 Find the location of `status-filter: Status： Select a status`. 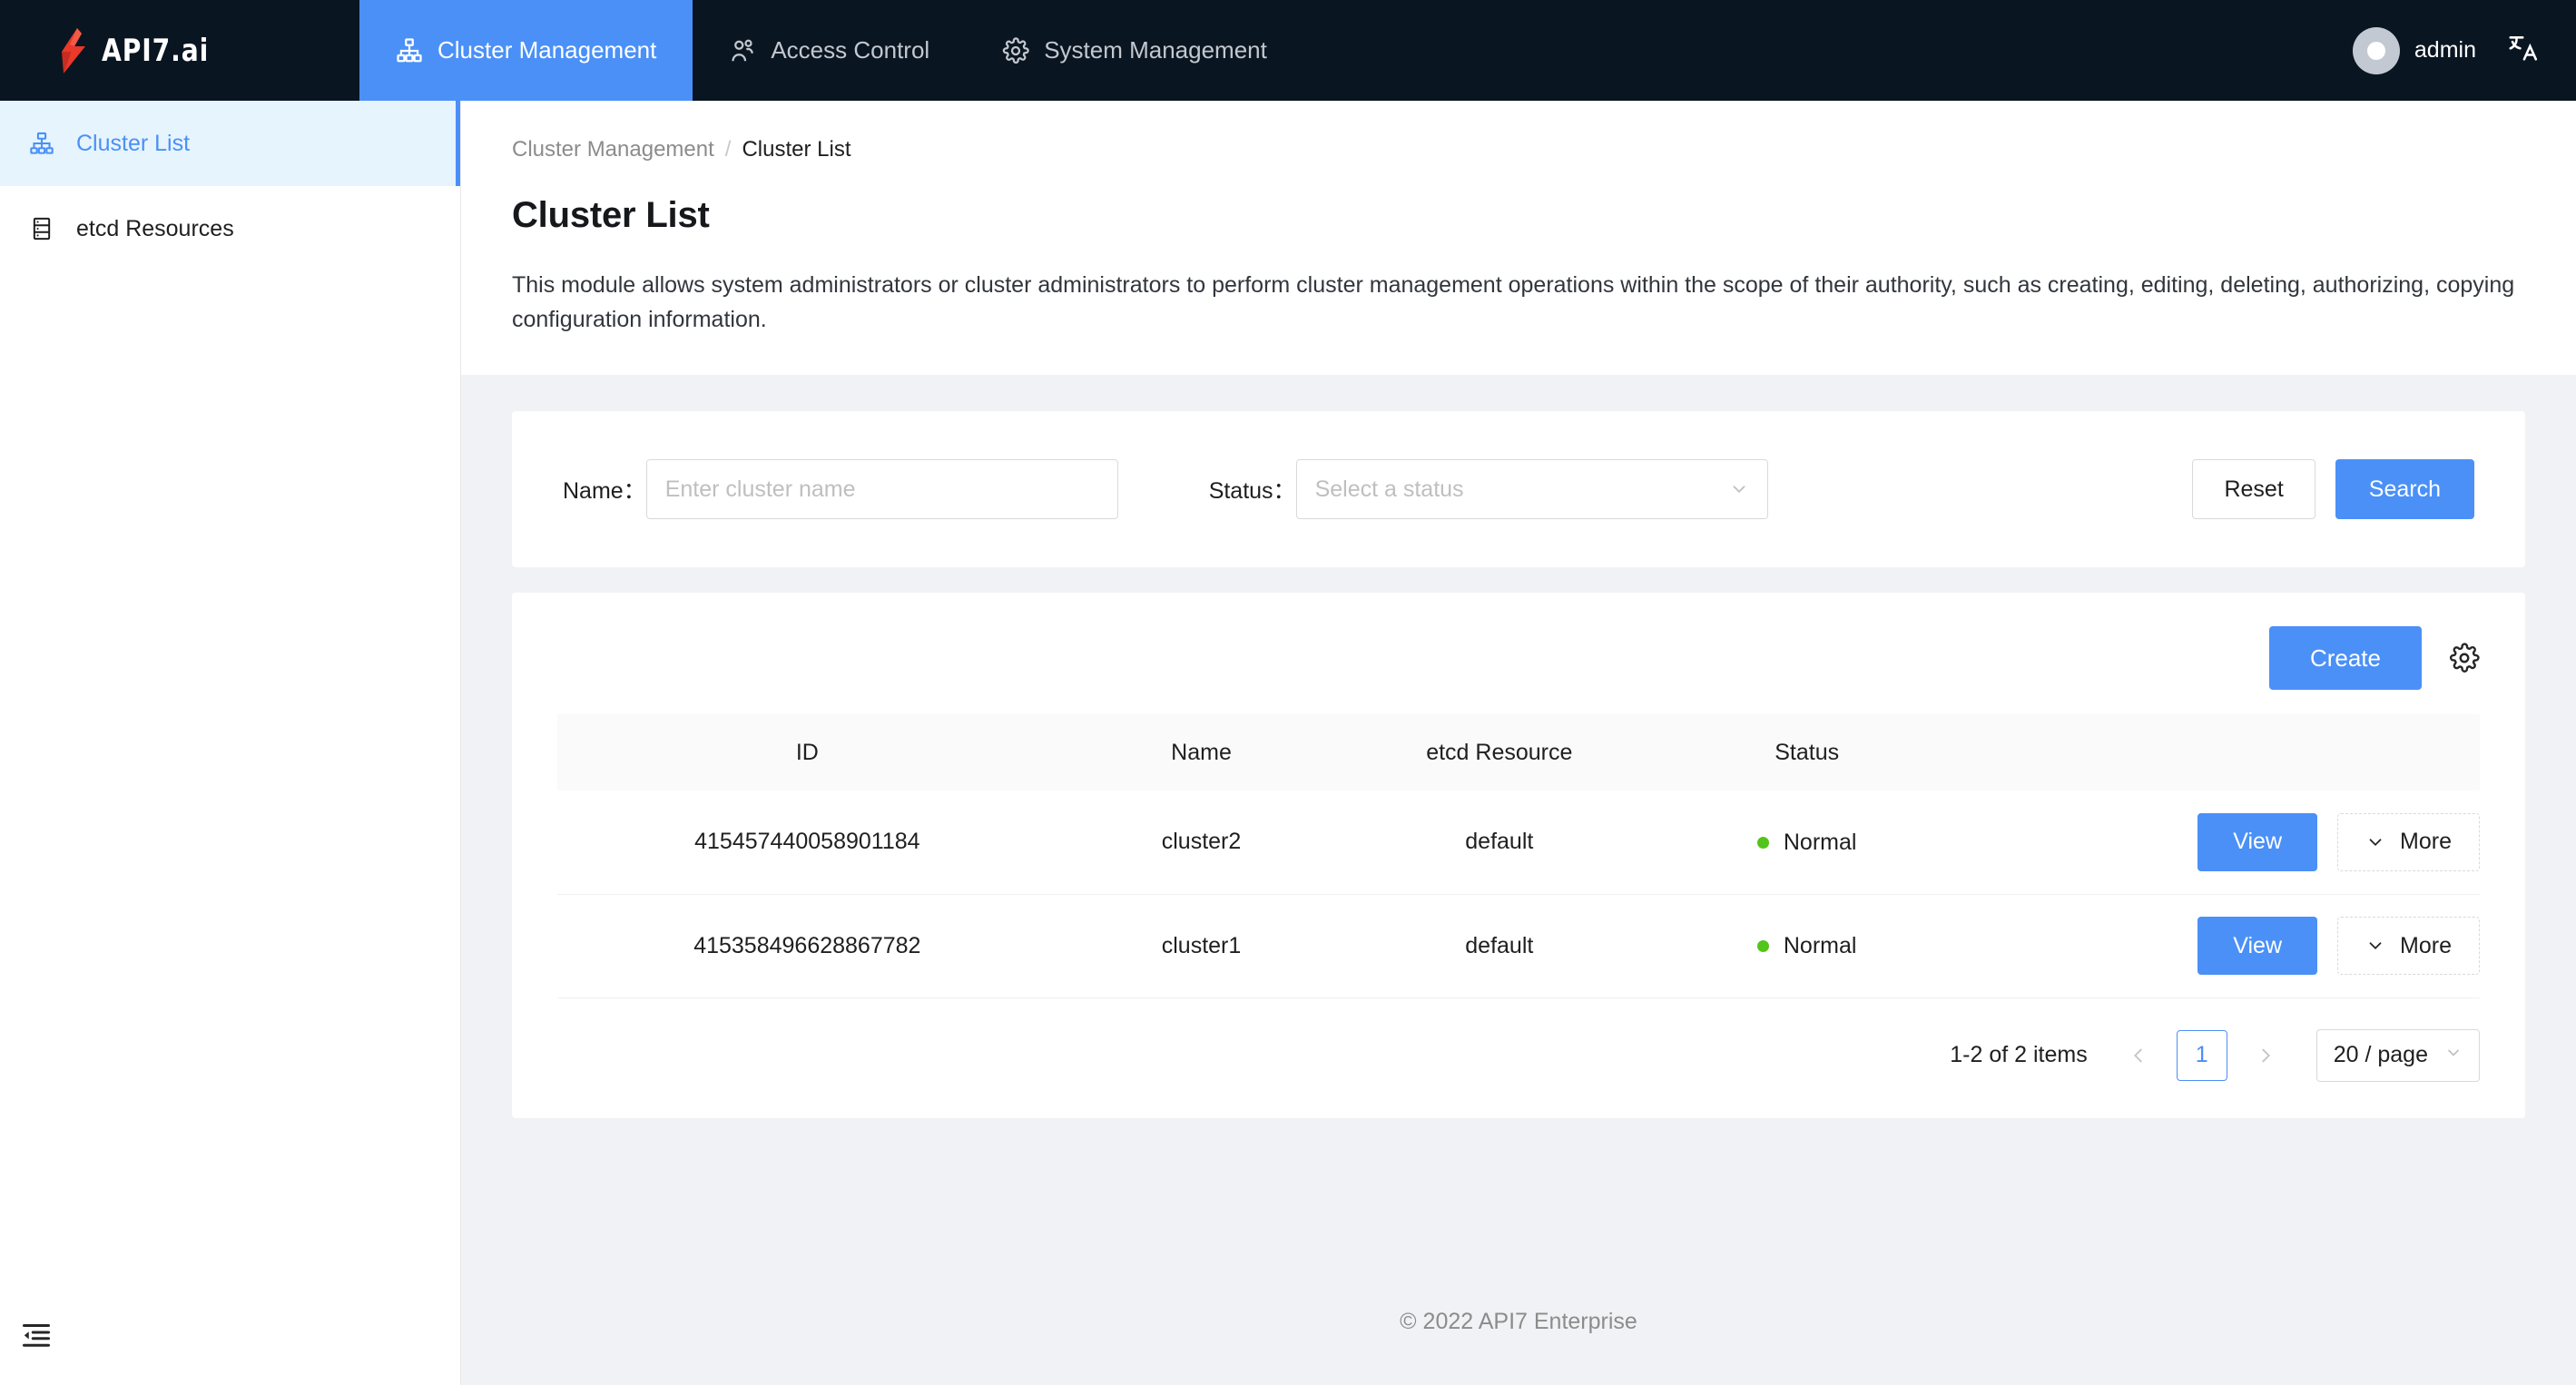

status-filter: Status： Select a status is located at coordinates (1488, 489).